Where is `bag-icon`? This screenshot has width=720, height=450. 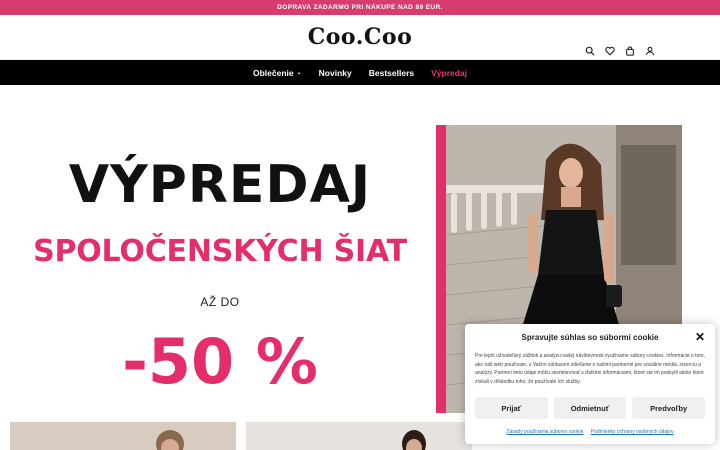
bag-icon is located at coordinates (630, 51).